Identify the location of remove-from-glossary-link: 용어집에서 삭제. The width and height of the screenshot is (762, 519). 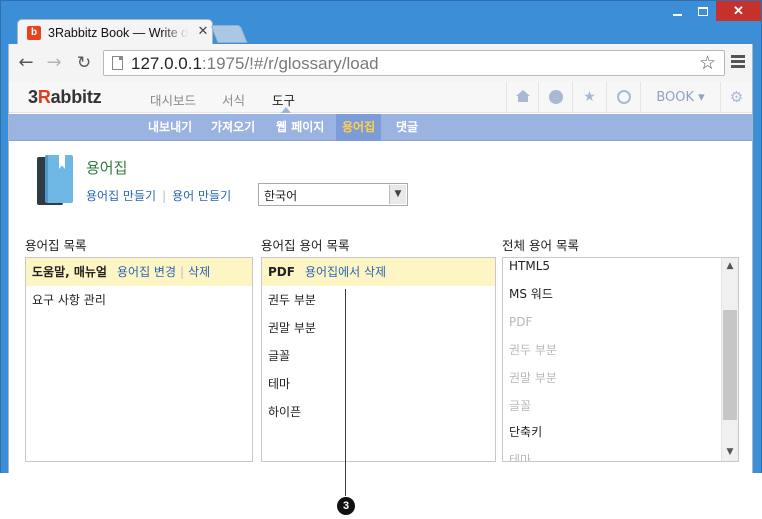
(345, 272).